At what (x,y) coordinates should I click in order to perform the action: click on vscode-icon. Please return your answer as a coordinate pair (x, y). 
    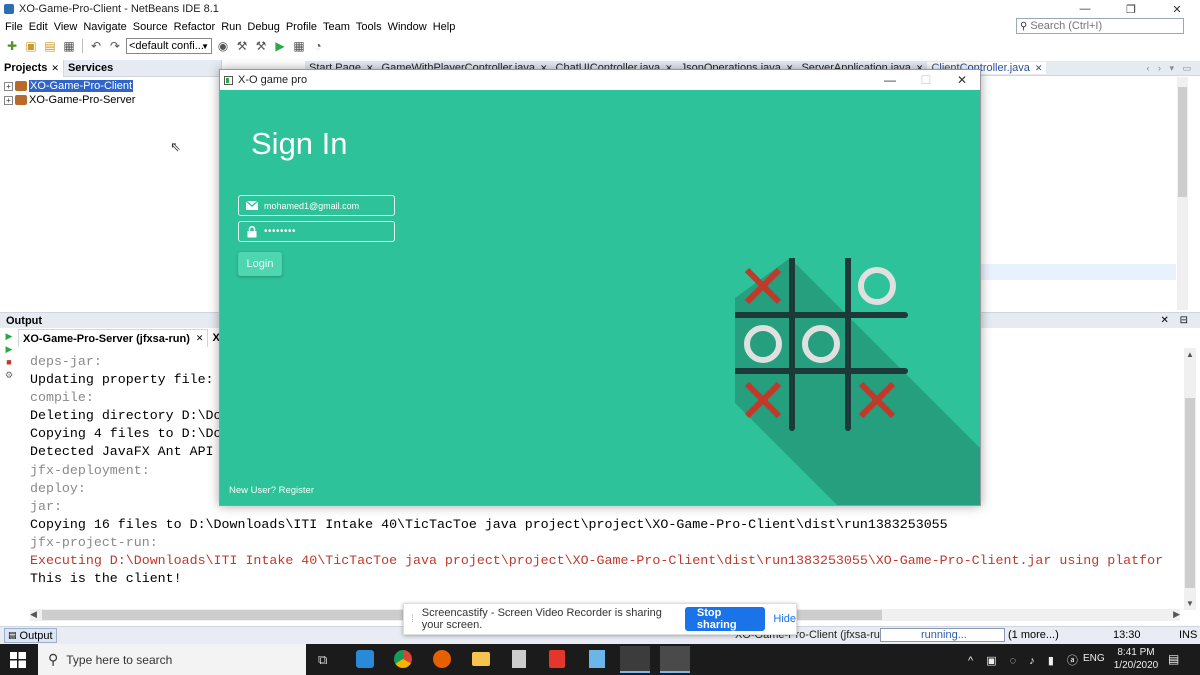
    Looking at the image, I should click on (365, 659).